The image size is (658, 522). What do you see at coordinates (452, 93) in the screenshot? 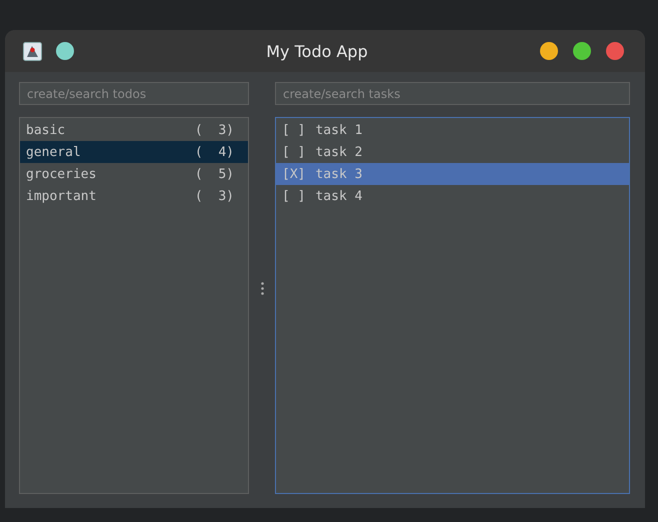
I see `search-field: create/search tasks` at bounding box center [452, 93].